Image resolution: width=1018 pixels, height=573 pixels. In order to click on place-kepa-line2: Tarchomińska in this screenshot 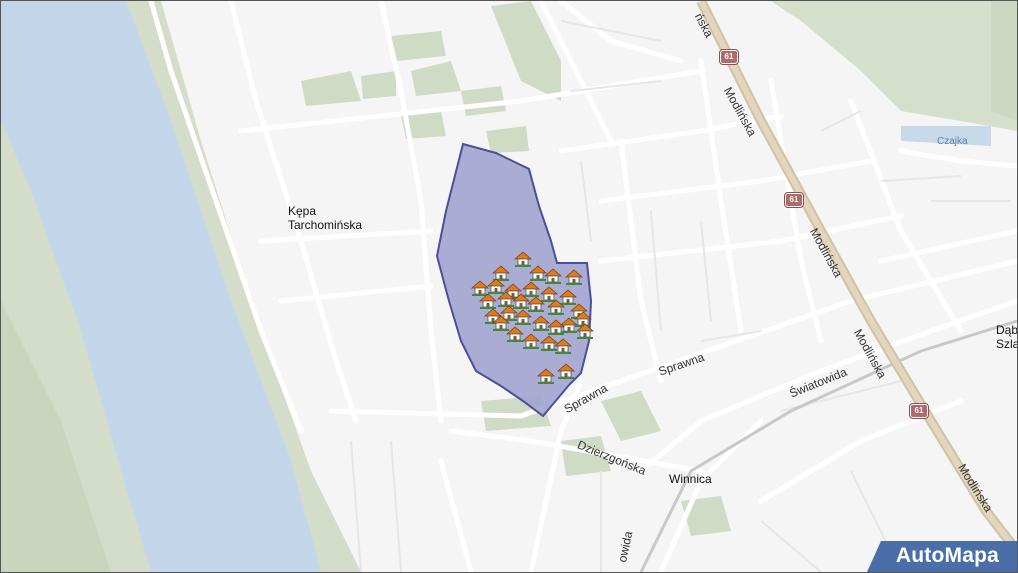, I will do `click(325, 225)`.